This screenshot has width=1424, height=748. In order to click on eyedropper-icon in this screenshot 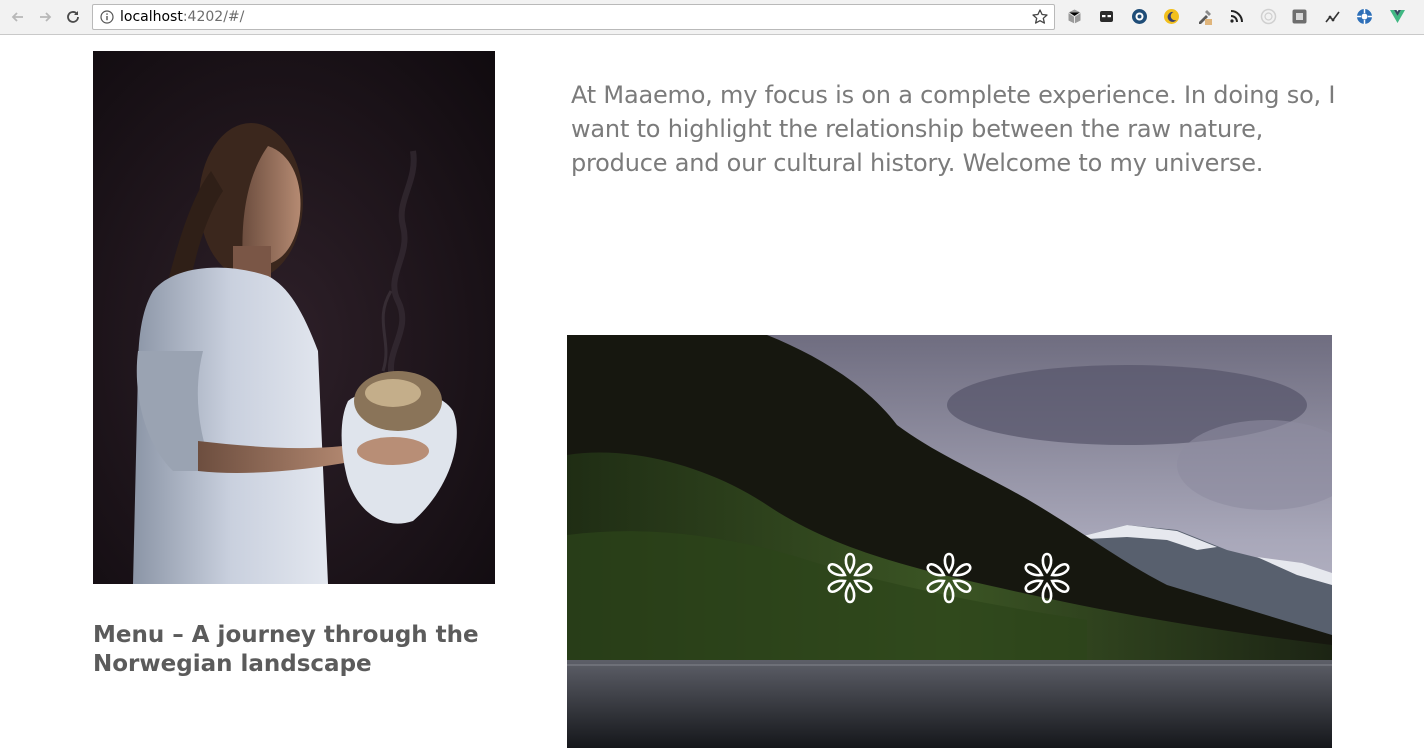, I will do `click(1204, 16)`.